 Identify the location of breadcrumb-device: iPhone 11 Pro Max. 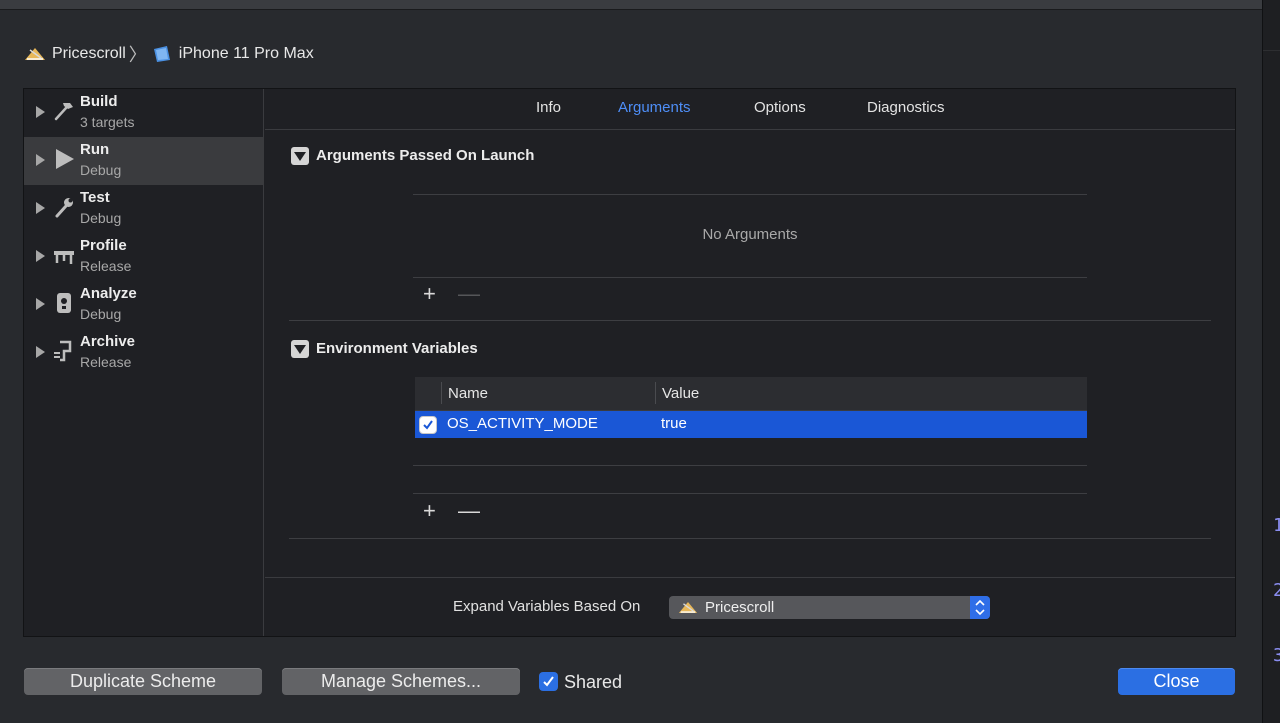
(246, 54).